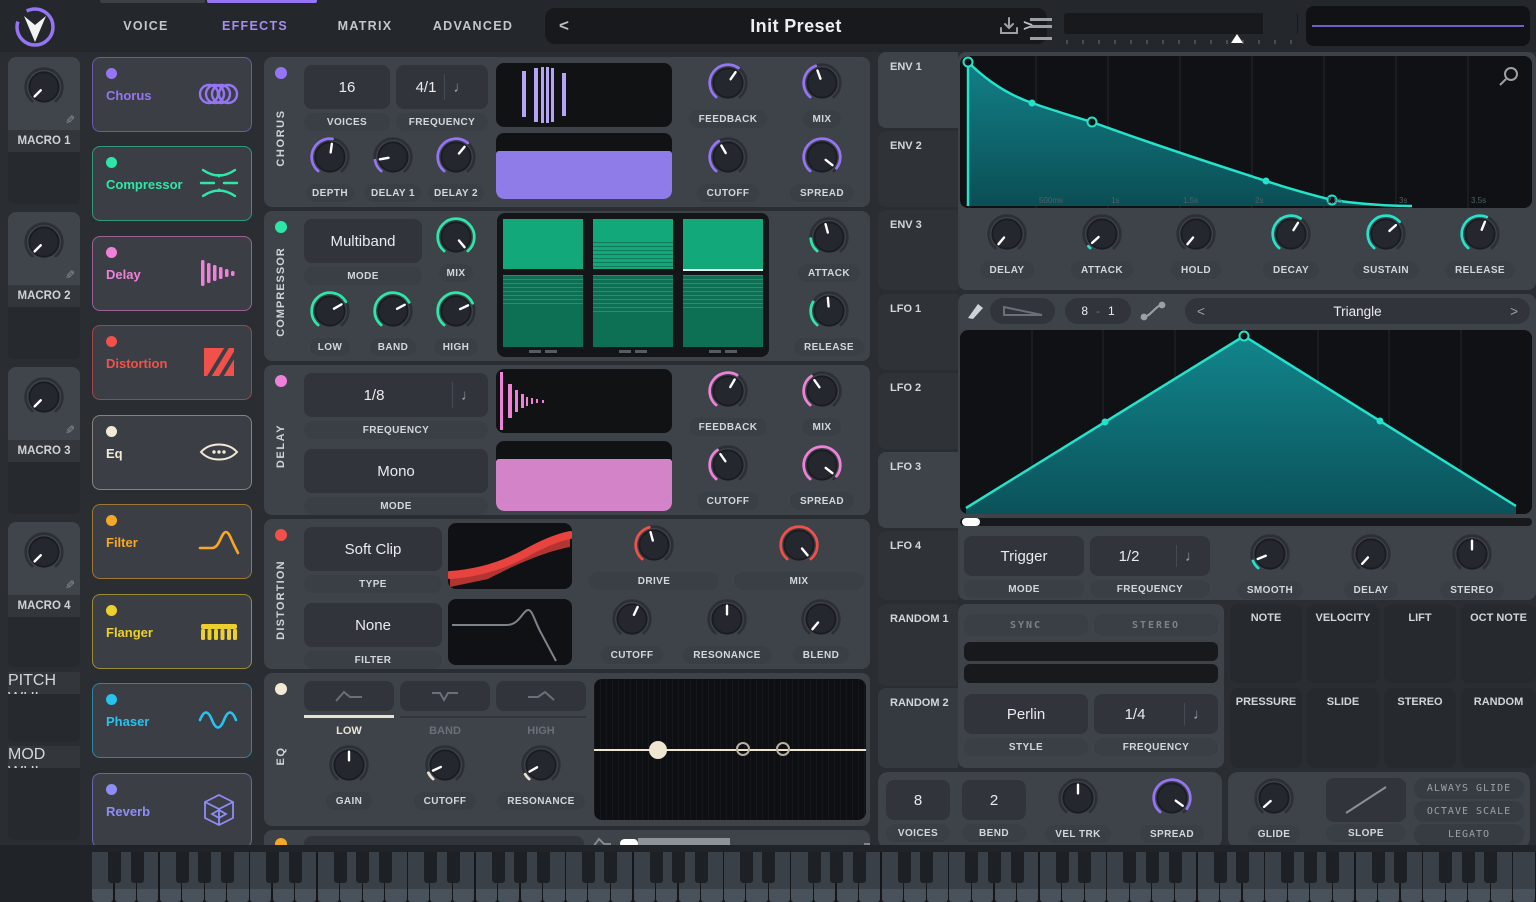  What do you see at coordinates (1469, 811) in the screenshot?
I see `octave-scale-button: OCTAVE SCALE` at bounding box center [1469, 811].